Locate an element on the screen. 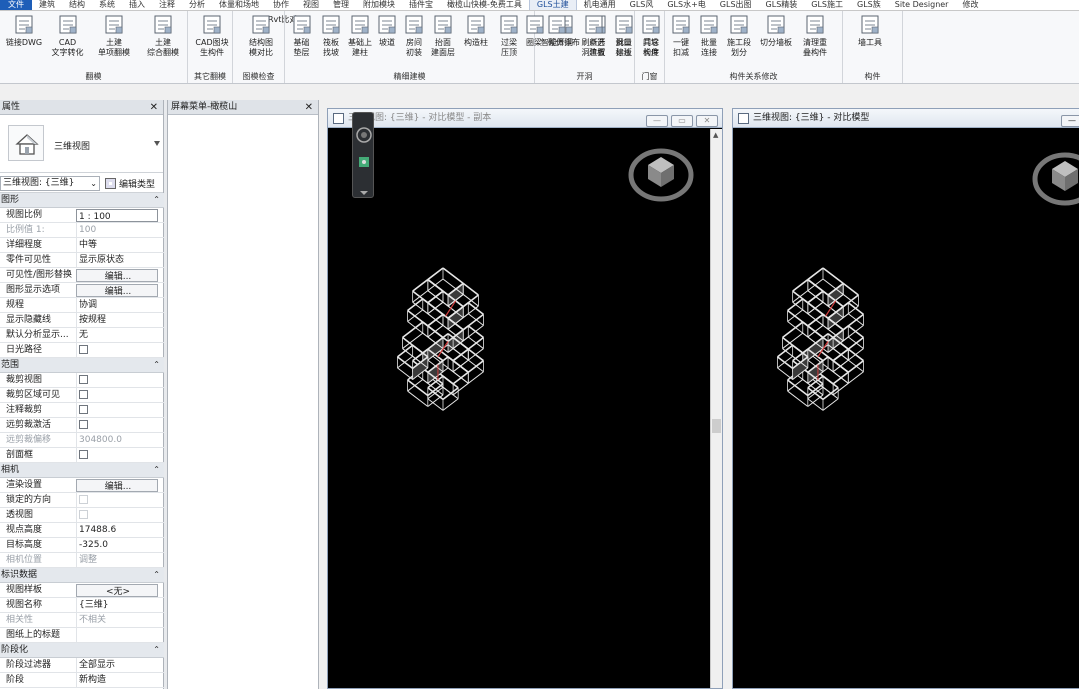 This screenshot has width=1079, height=689. ribbon-button-0-1: CAD 文字转化 is located at coordinates (67, 35).